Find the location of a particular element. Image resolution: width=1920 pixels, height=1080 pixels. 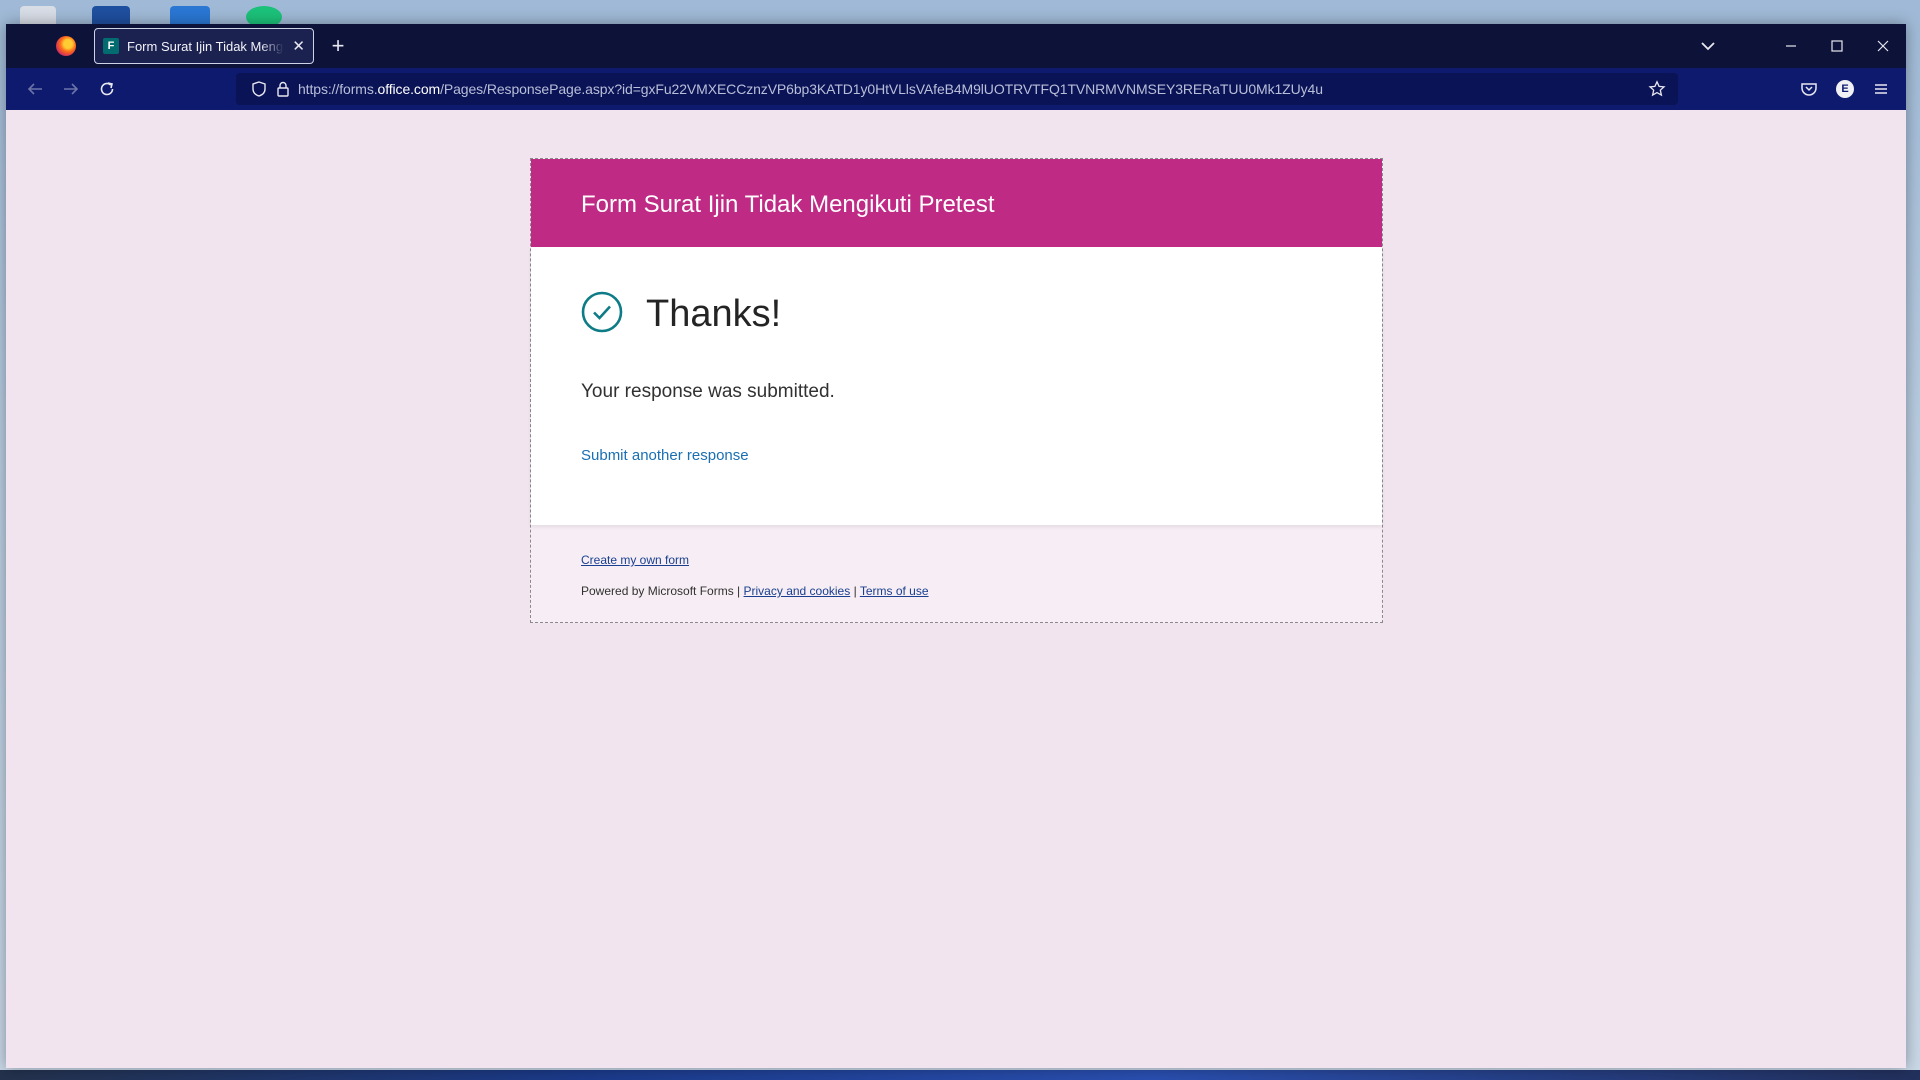

window-close-icon is located at coordinates (1883, 46).